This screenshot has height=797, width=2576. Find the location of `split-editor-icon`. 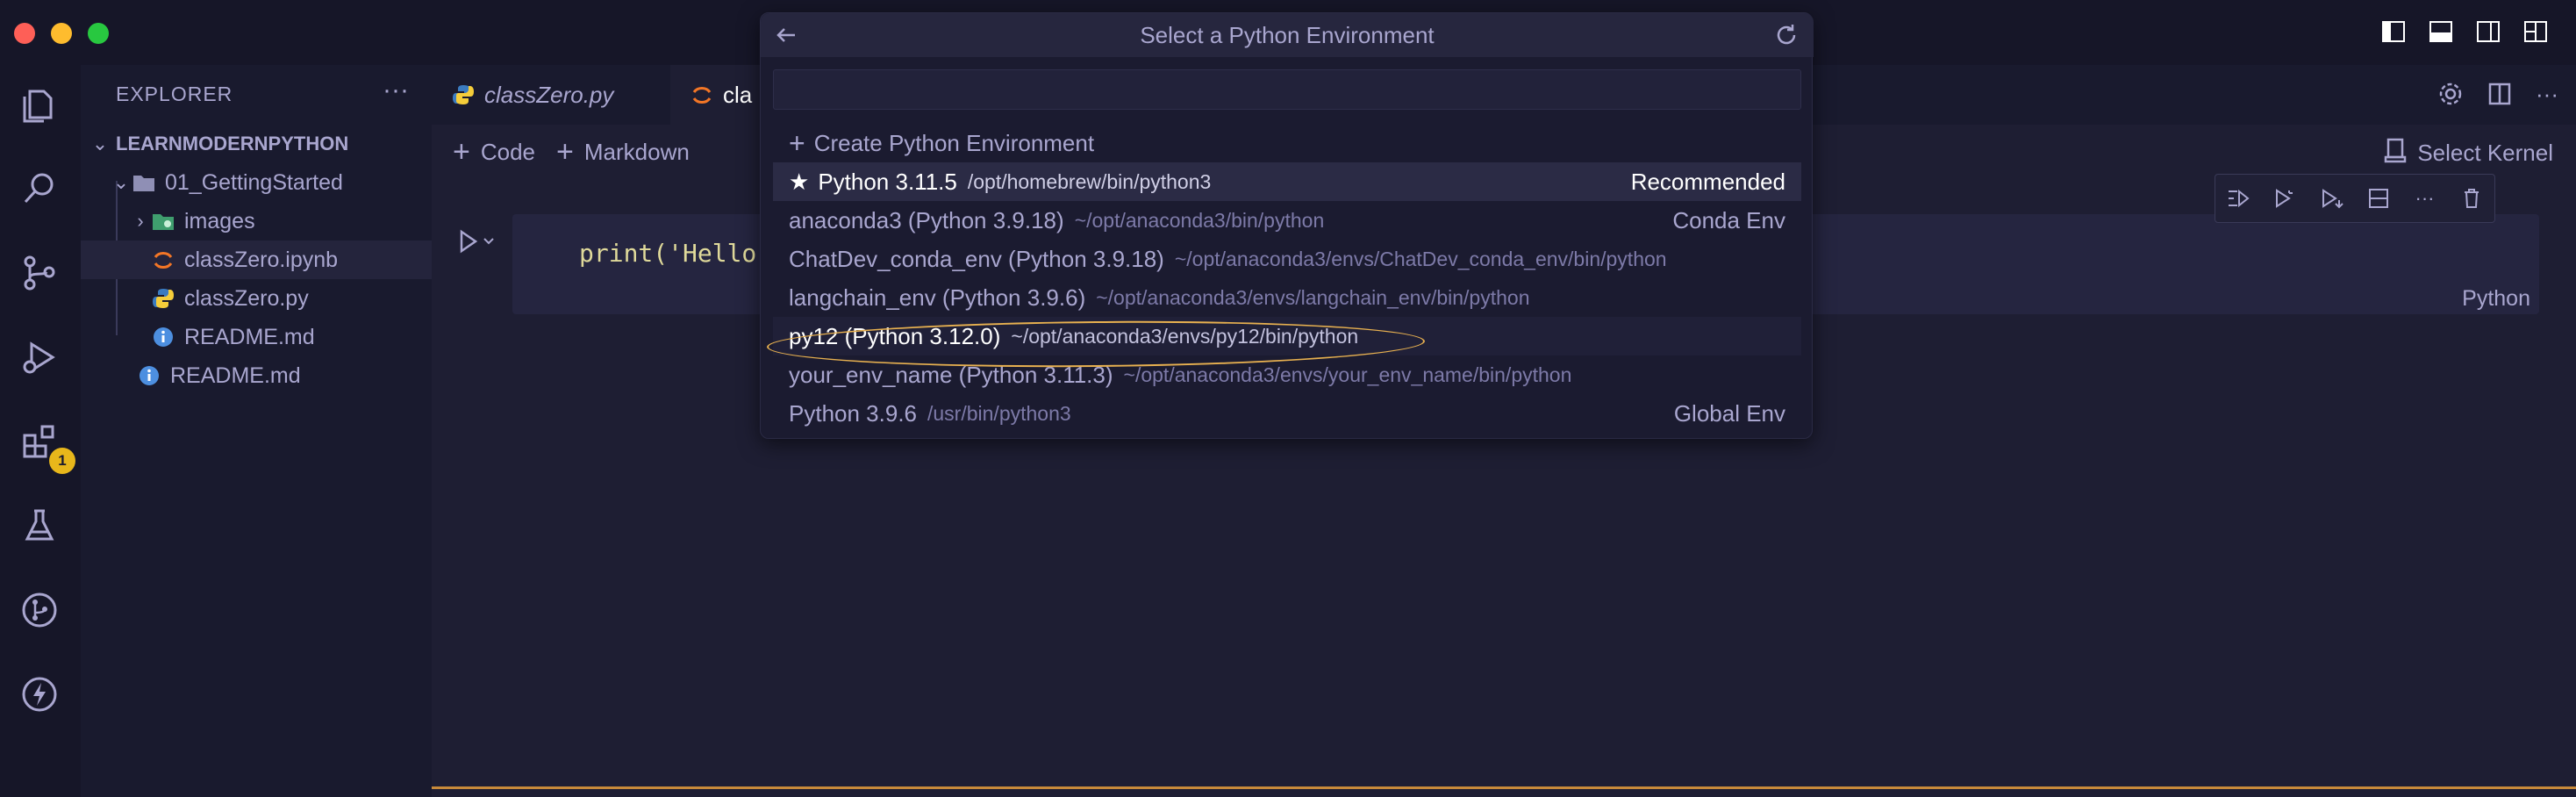

split-editor-icon is located at coordinates (2500, 96).